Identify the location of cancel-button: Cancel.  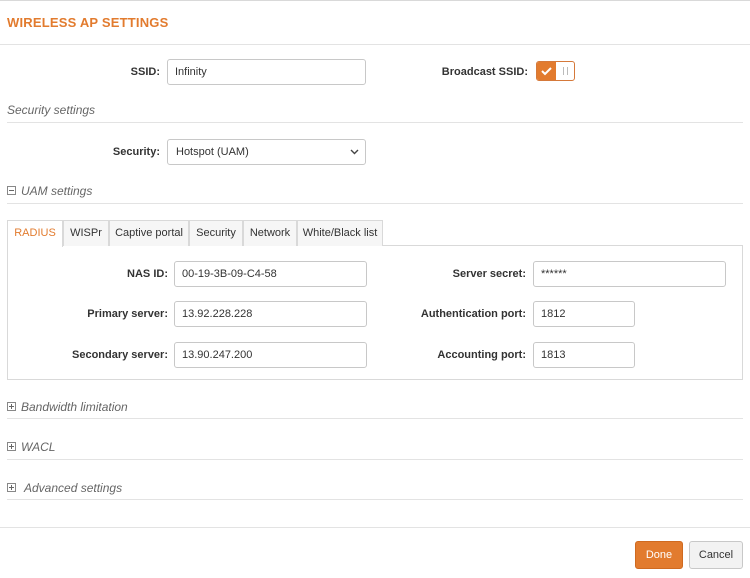
(716, 555).